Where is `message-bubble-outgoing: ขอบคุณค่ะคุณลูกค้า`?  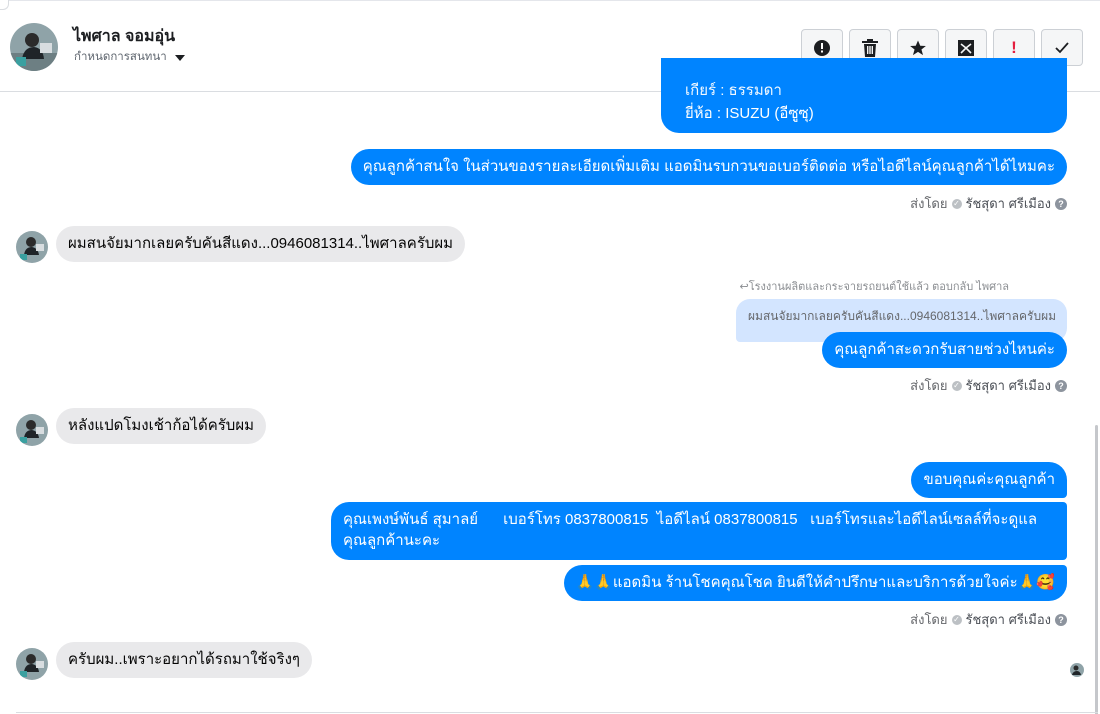
message-bubble-outgoing: ขอบคุณค่ะคุณลูกค้า is located at coordinates (989, 480).